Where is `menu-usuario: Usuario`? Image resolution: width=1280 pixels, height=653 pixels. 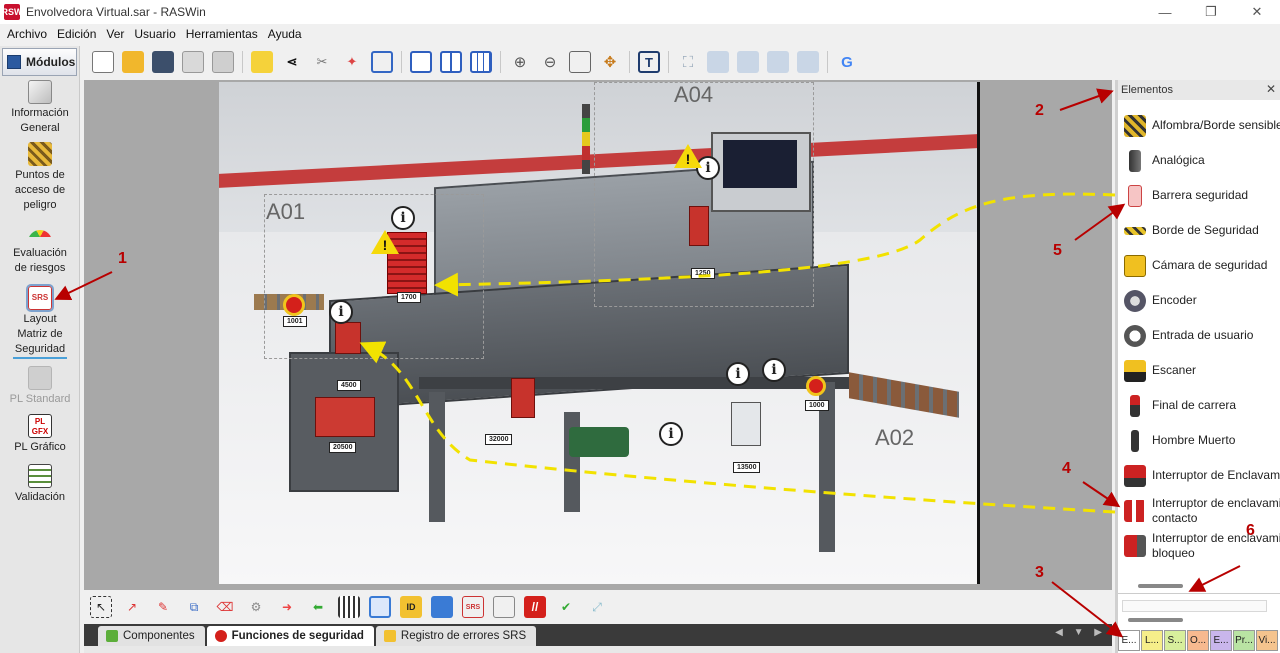
menu-usuario: Usuario is located at coordinates (154, 34).